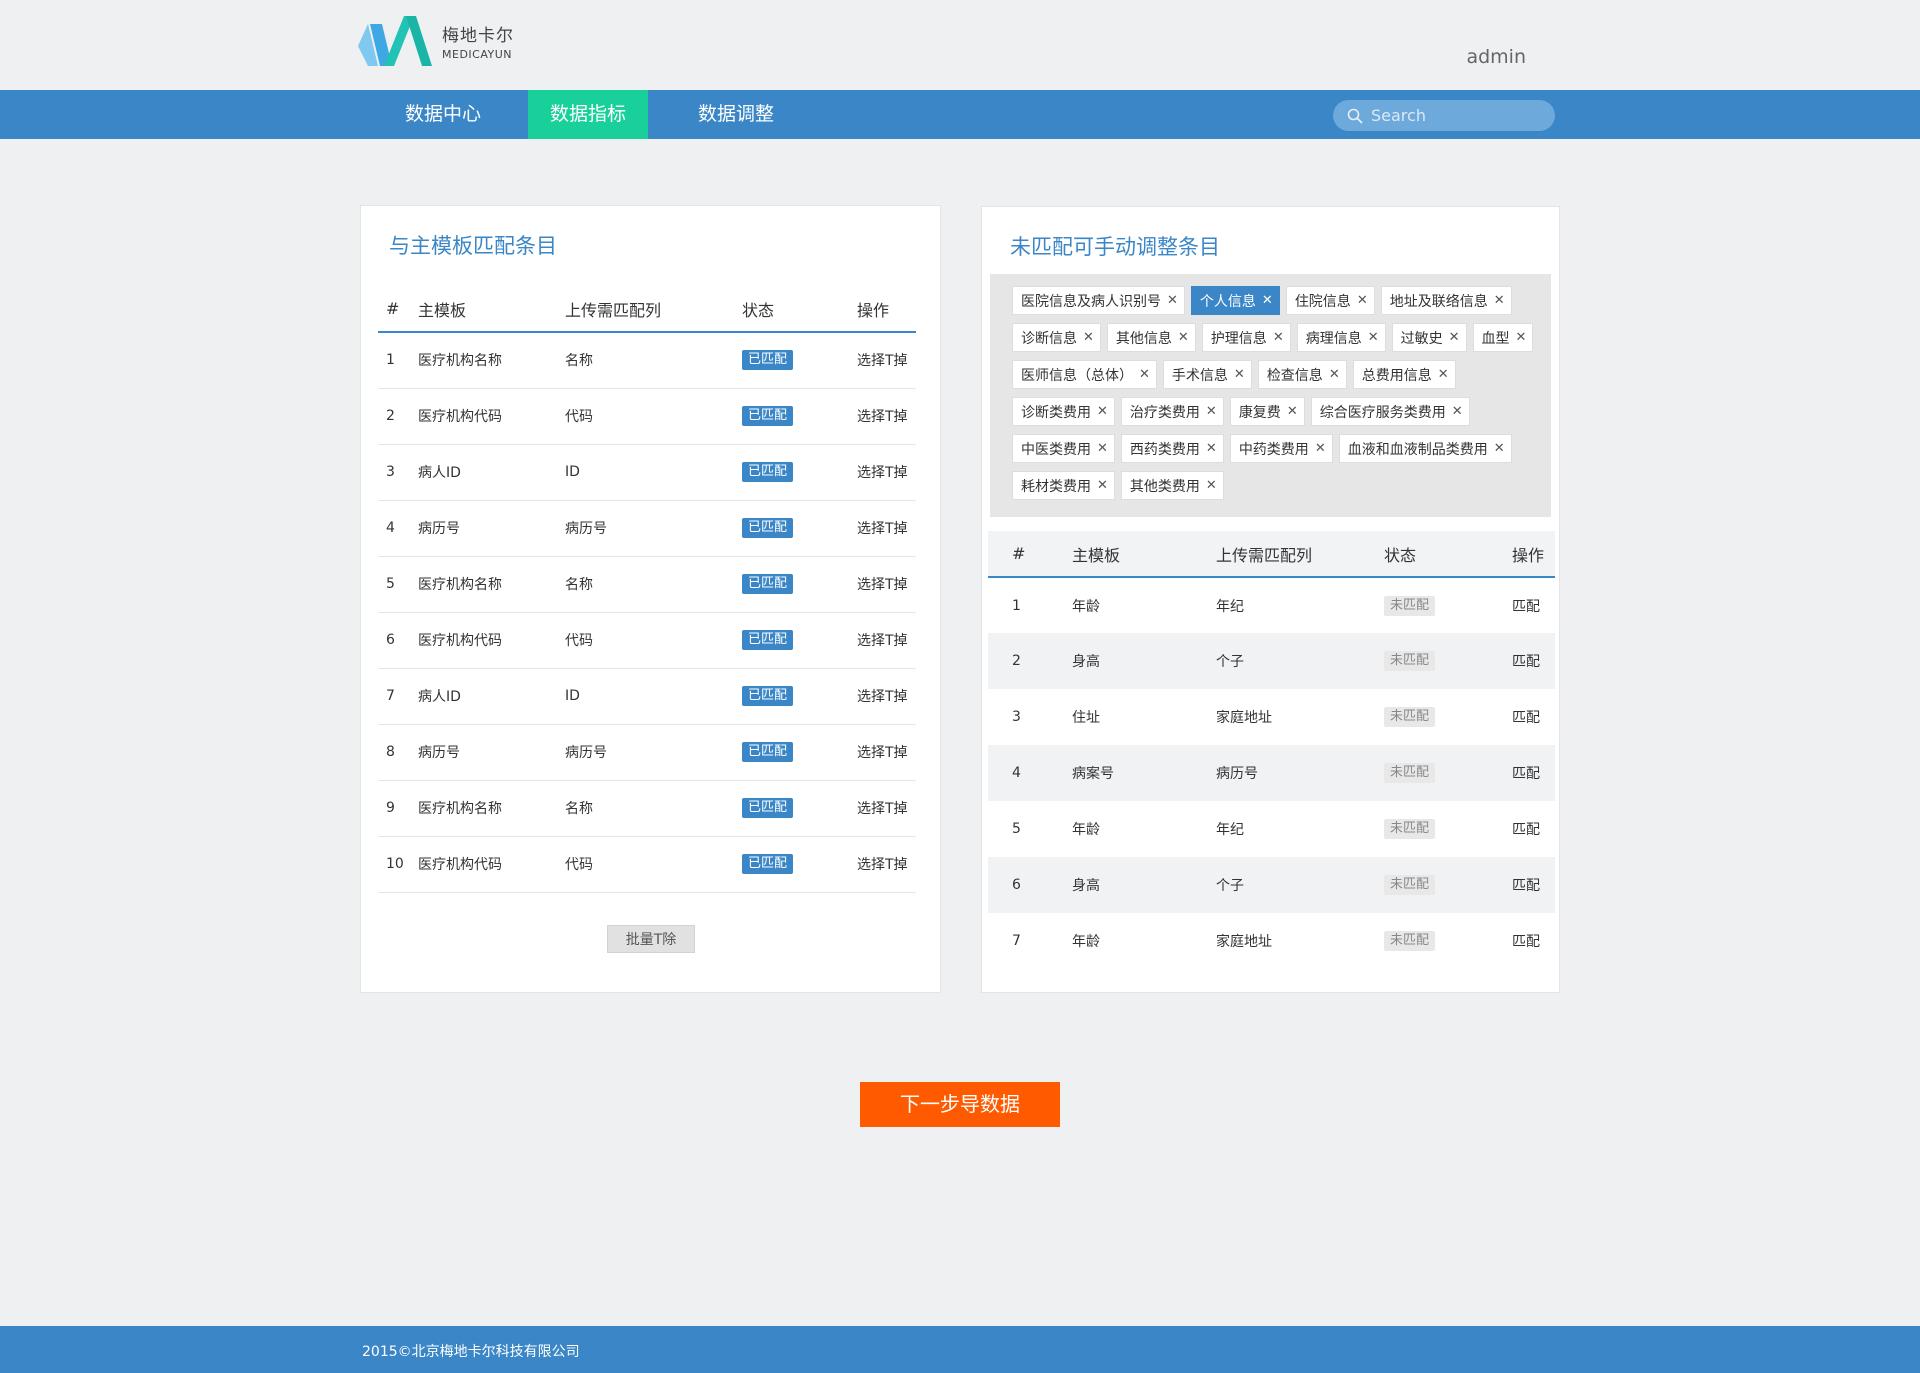 The image size is (1920, 1373). Describe the element at coordinates (1410, 885) in the screenshot. I see `status-badge: 未匹配` at that location.